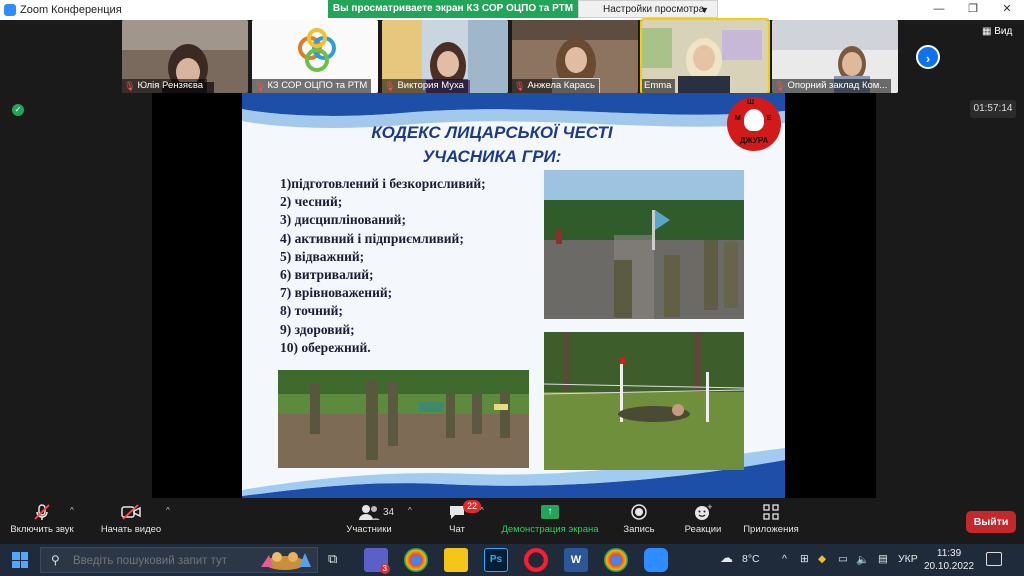 The image size is (1024, 576). I want to click on minimize-button: —, so click(939, 10).